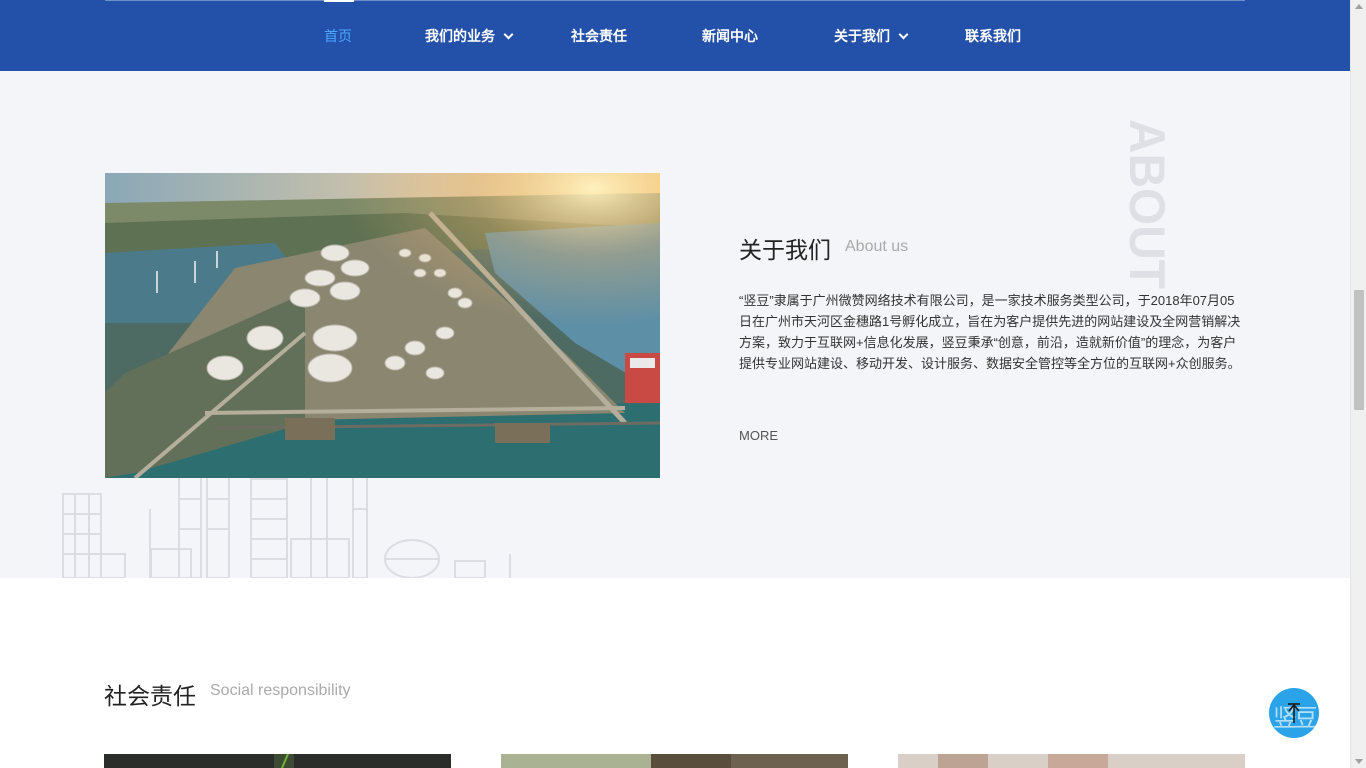 The width and height of the screenshot is (1366, 768). I want to click on social-subtitle: Social responsibility, so click(280, 690).